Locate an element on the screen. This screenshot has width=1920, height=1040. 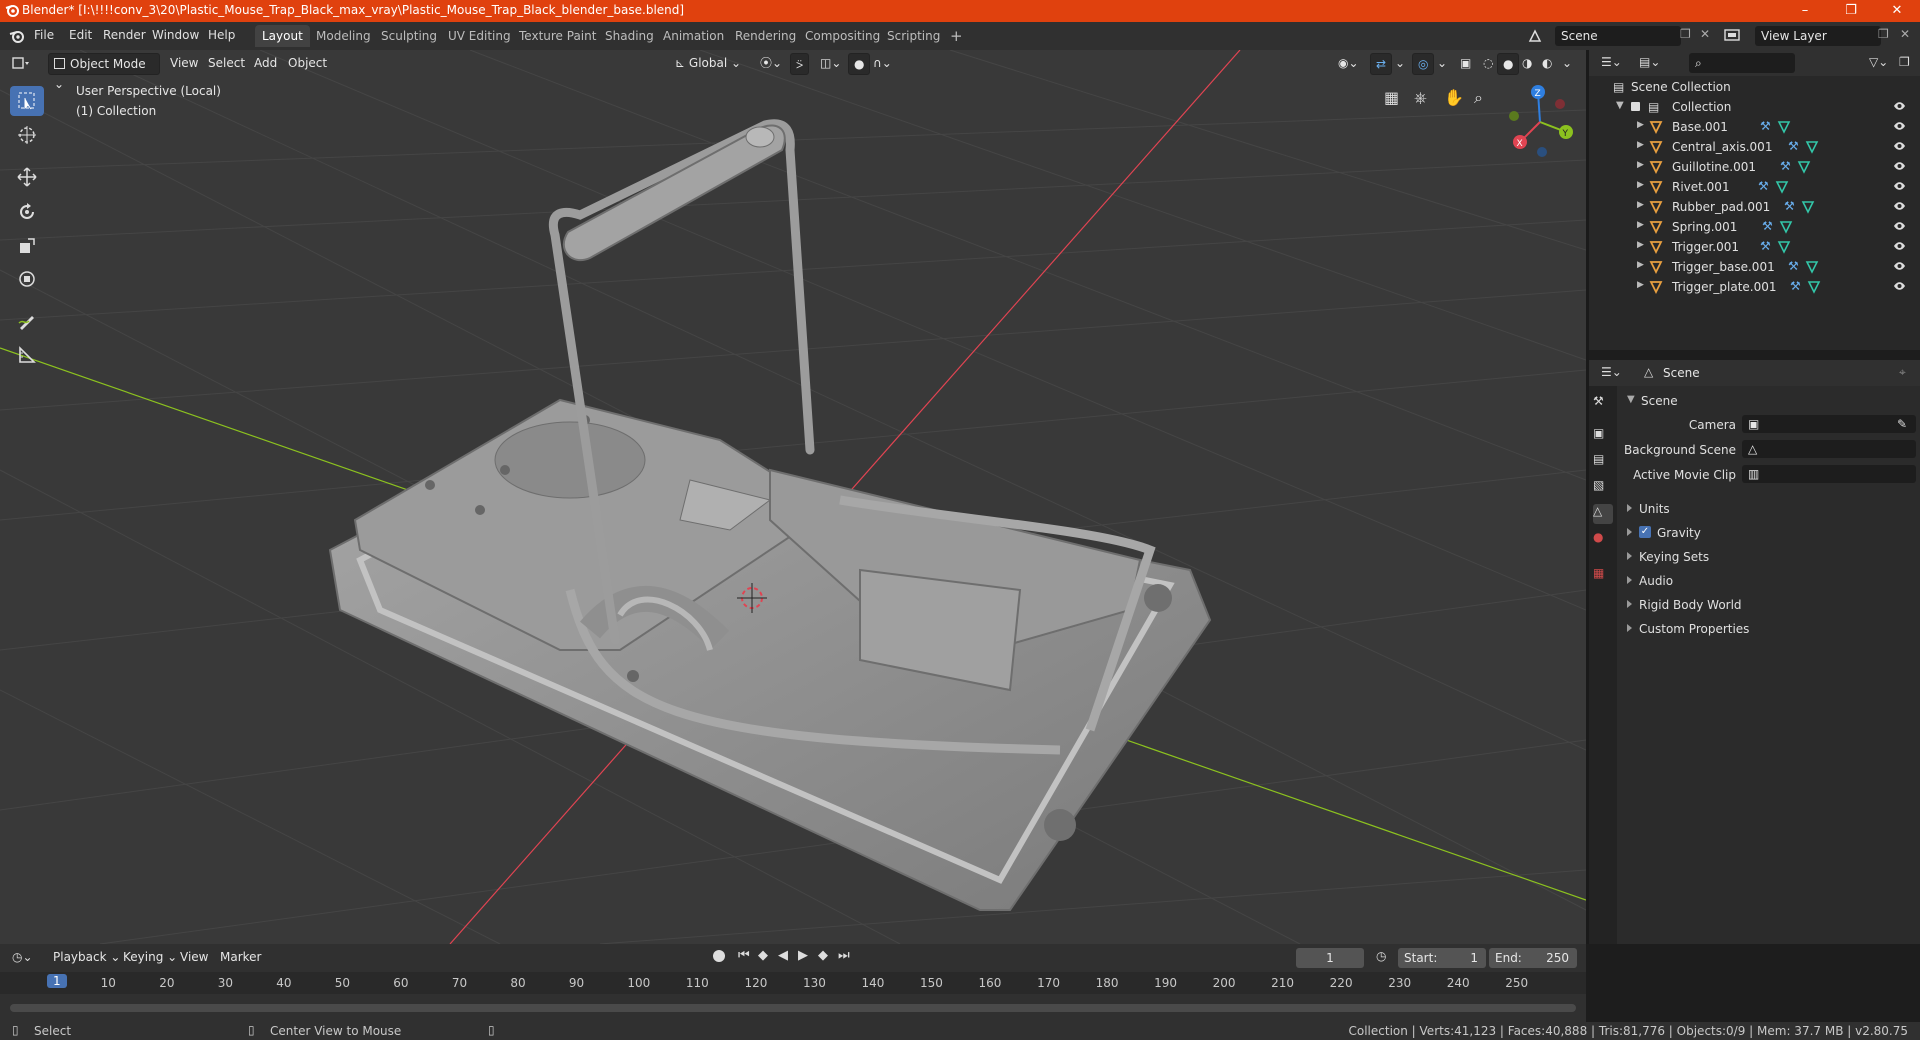
tab-texture-paint: Texture Paint is located at coordinates (557, 36).